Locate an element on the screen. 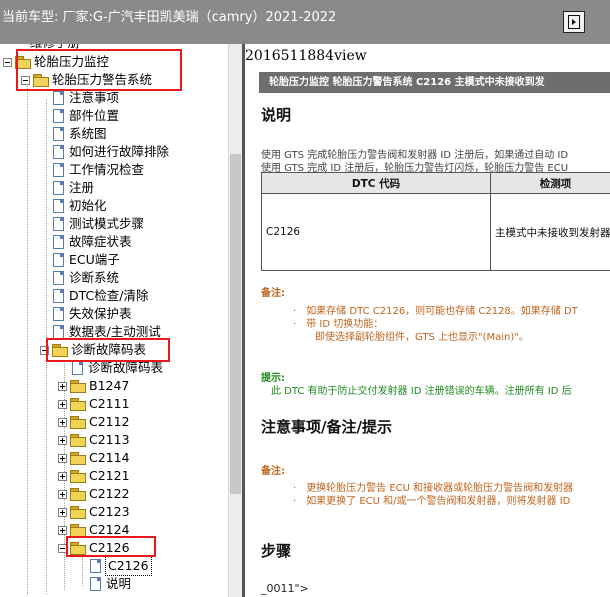  tree-item-c2112: C2112 is located at coordinates (94, 422).